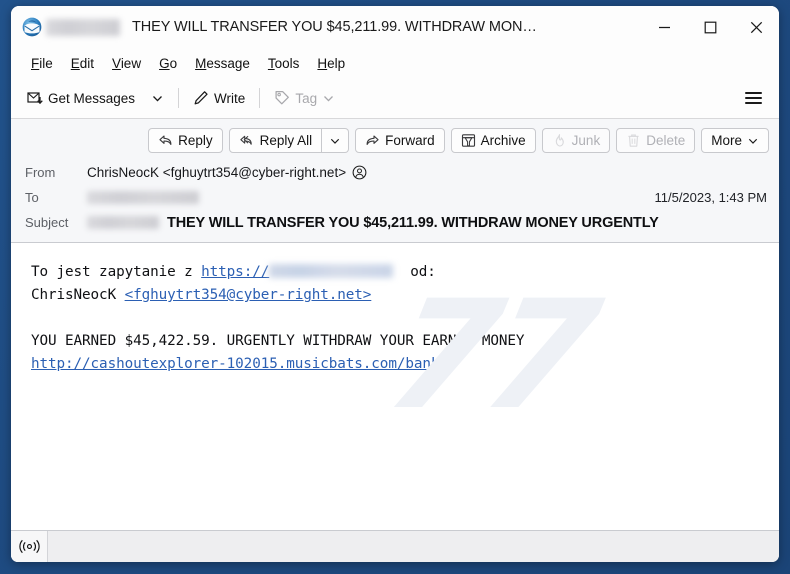  I want to click on from-value-group: ChrisNeocK <fghuytrt354@cyber-right.net>, so click(227, 172).